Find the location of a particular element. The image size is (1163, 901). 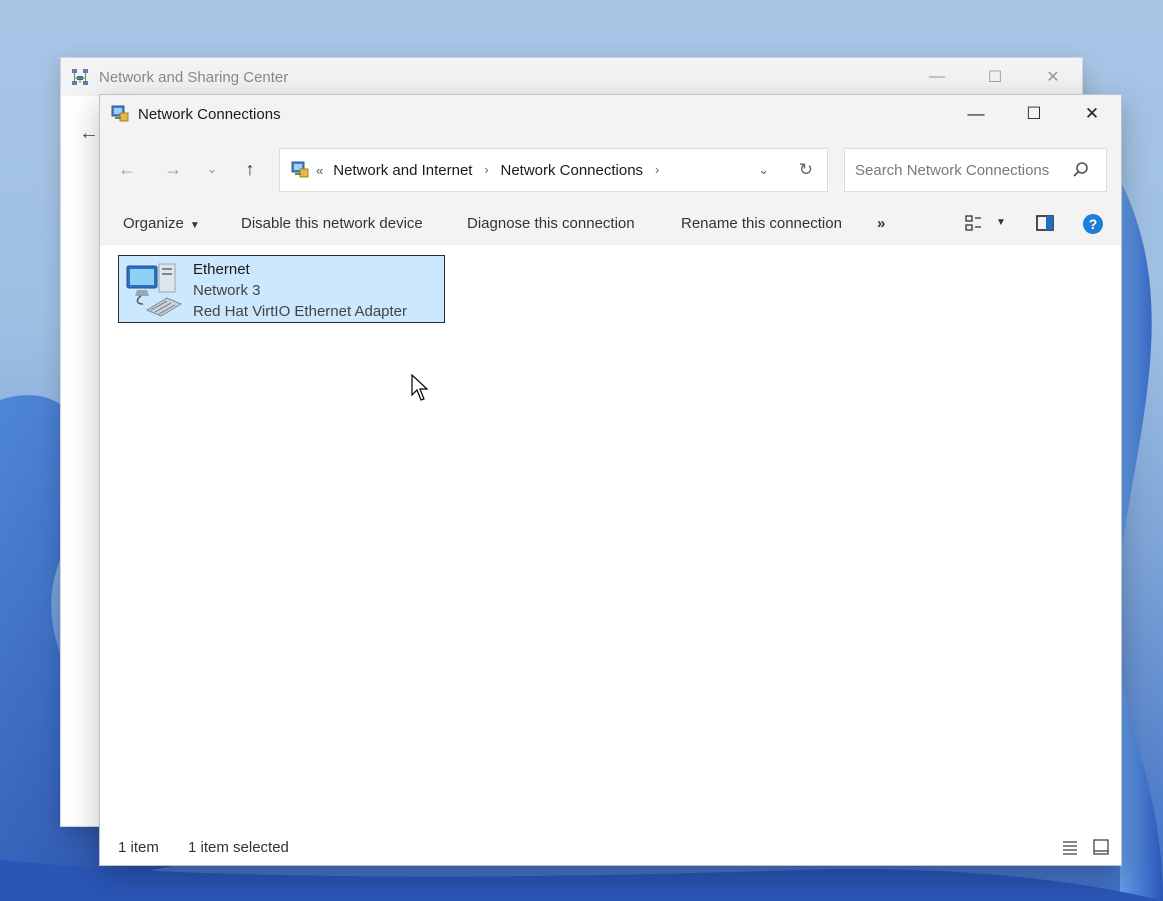

caret-down-icon: ▼ is located at coordinates (194, 225).